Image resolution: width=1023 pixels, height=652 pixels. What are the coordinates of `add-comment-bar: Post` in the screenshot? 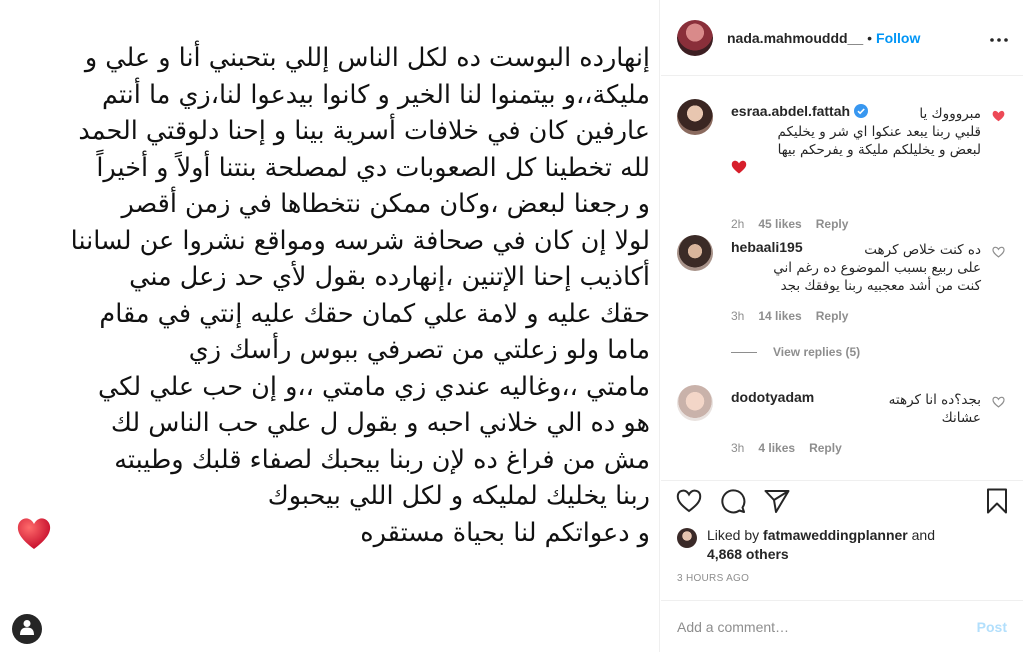 It's located at (842, 626).